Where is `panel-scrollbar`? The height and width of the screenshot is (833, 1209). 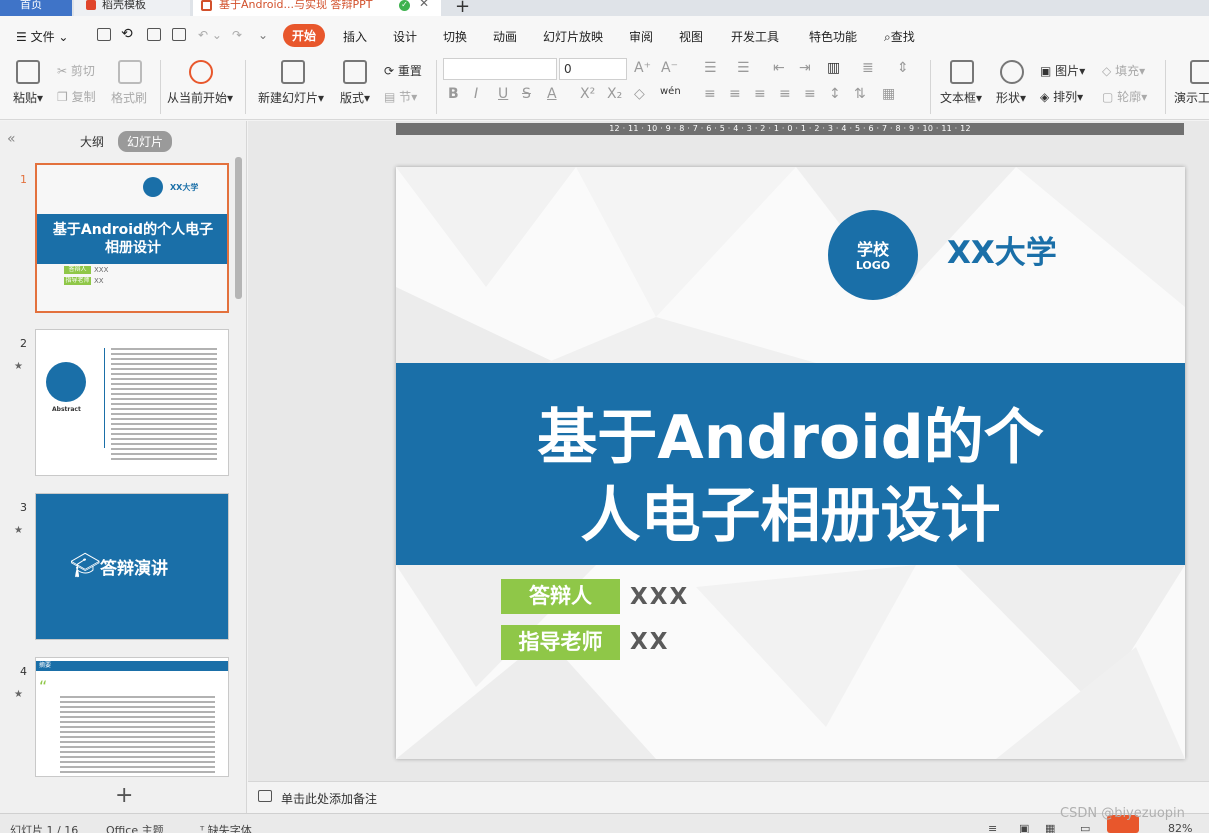
panel-scrollbar is located at coordinates (238, 228).